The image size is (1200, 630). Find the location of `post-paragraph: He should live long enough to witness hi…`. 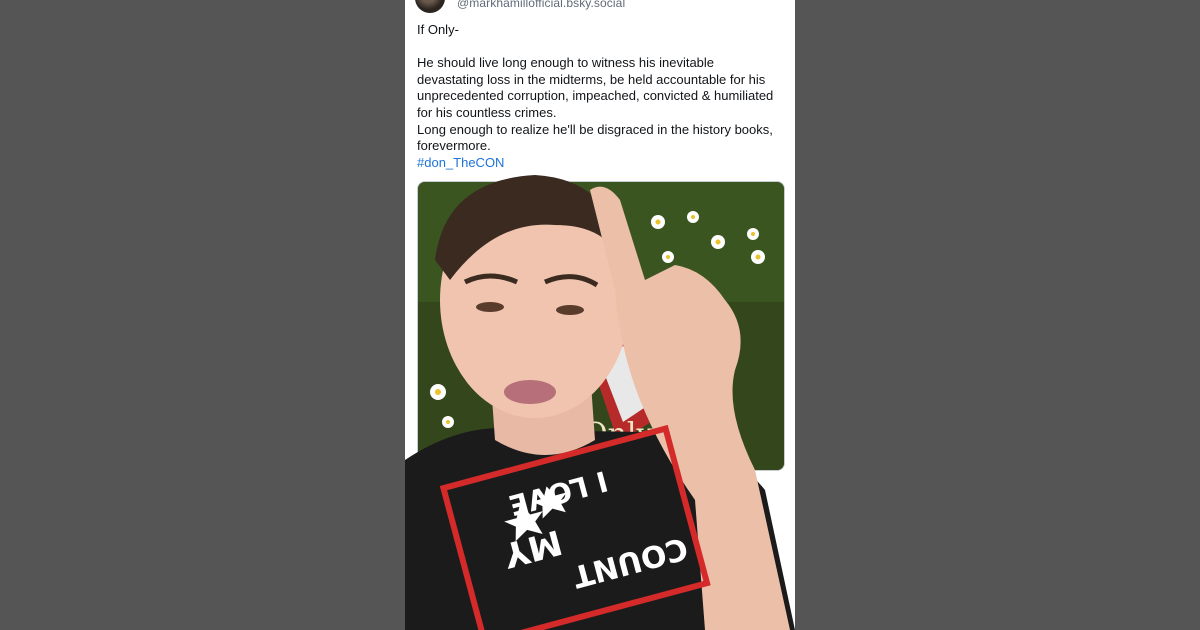

post-paragraph: He should live long enough to witness hi… is located at coordinates (595, 87).